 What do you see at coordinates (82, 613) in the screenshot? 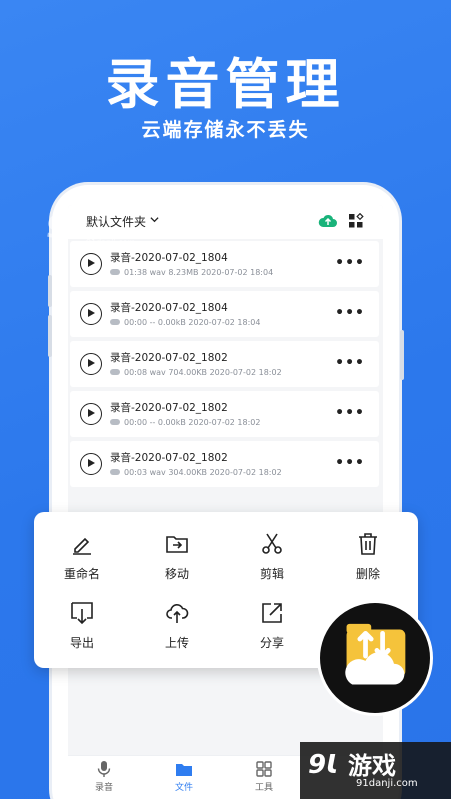
I see `export-icon` at bounding box center [82, 613].